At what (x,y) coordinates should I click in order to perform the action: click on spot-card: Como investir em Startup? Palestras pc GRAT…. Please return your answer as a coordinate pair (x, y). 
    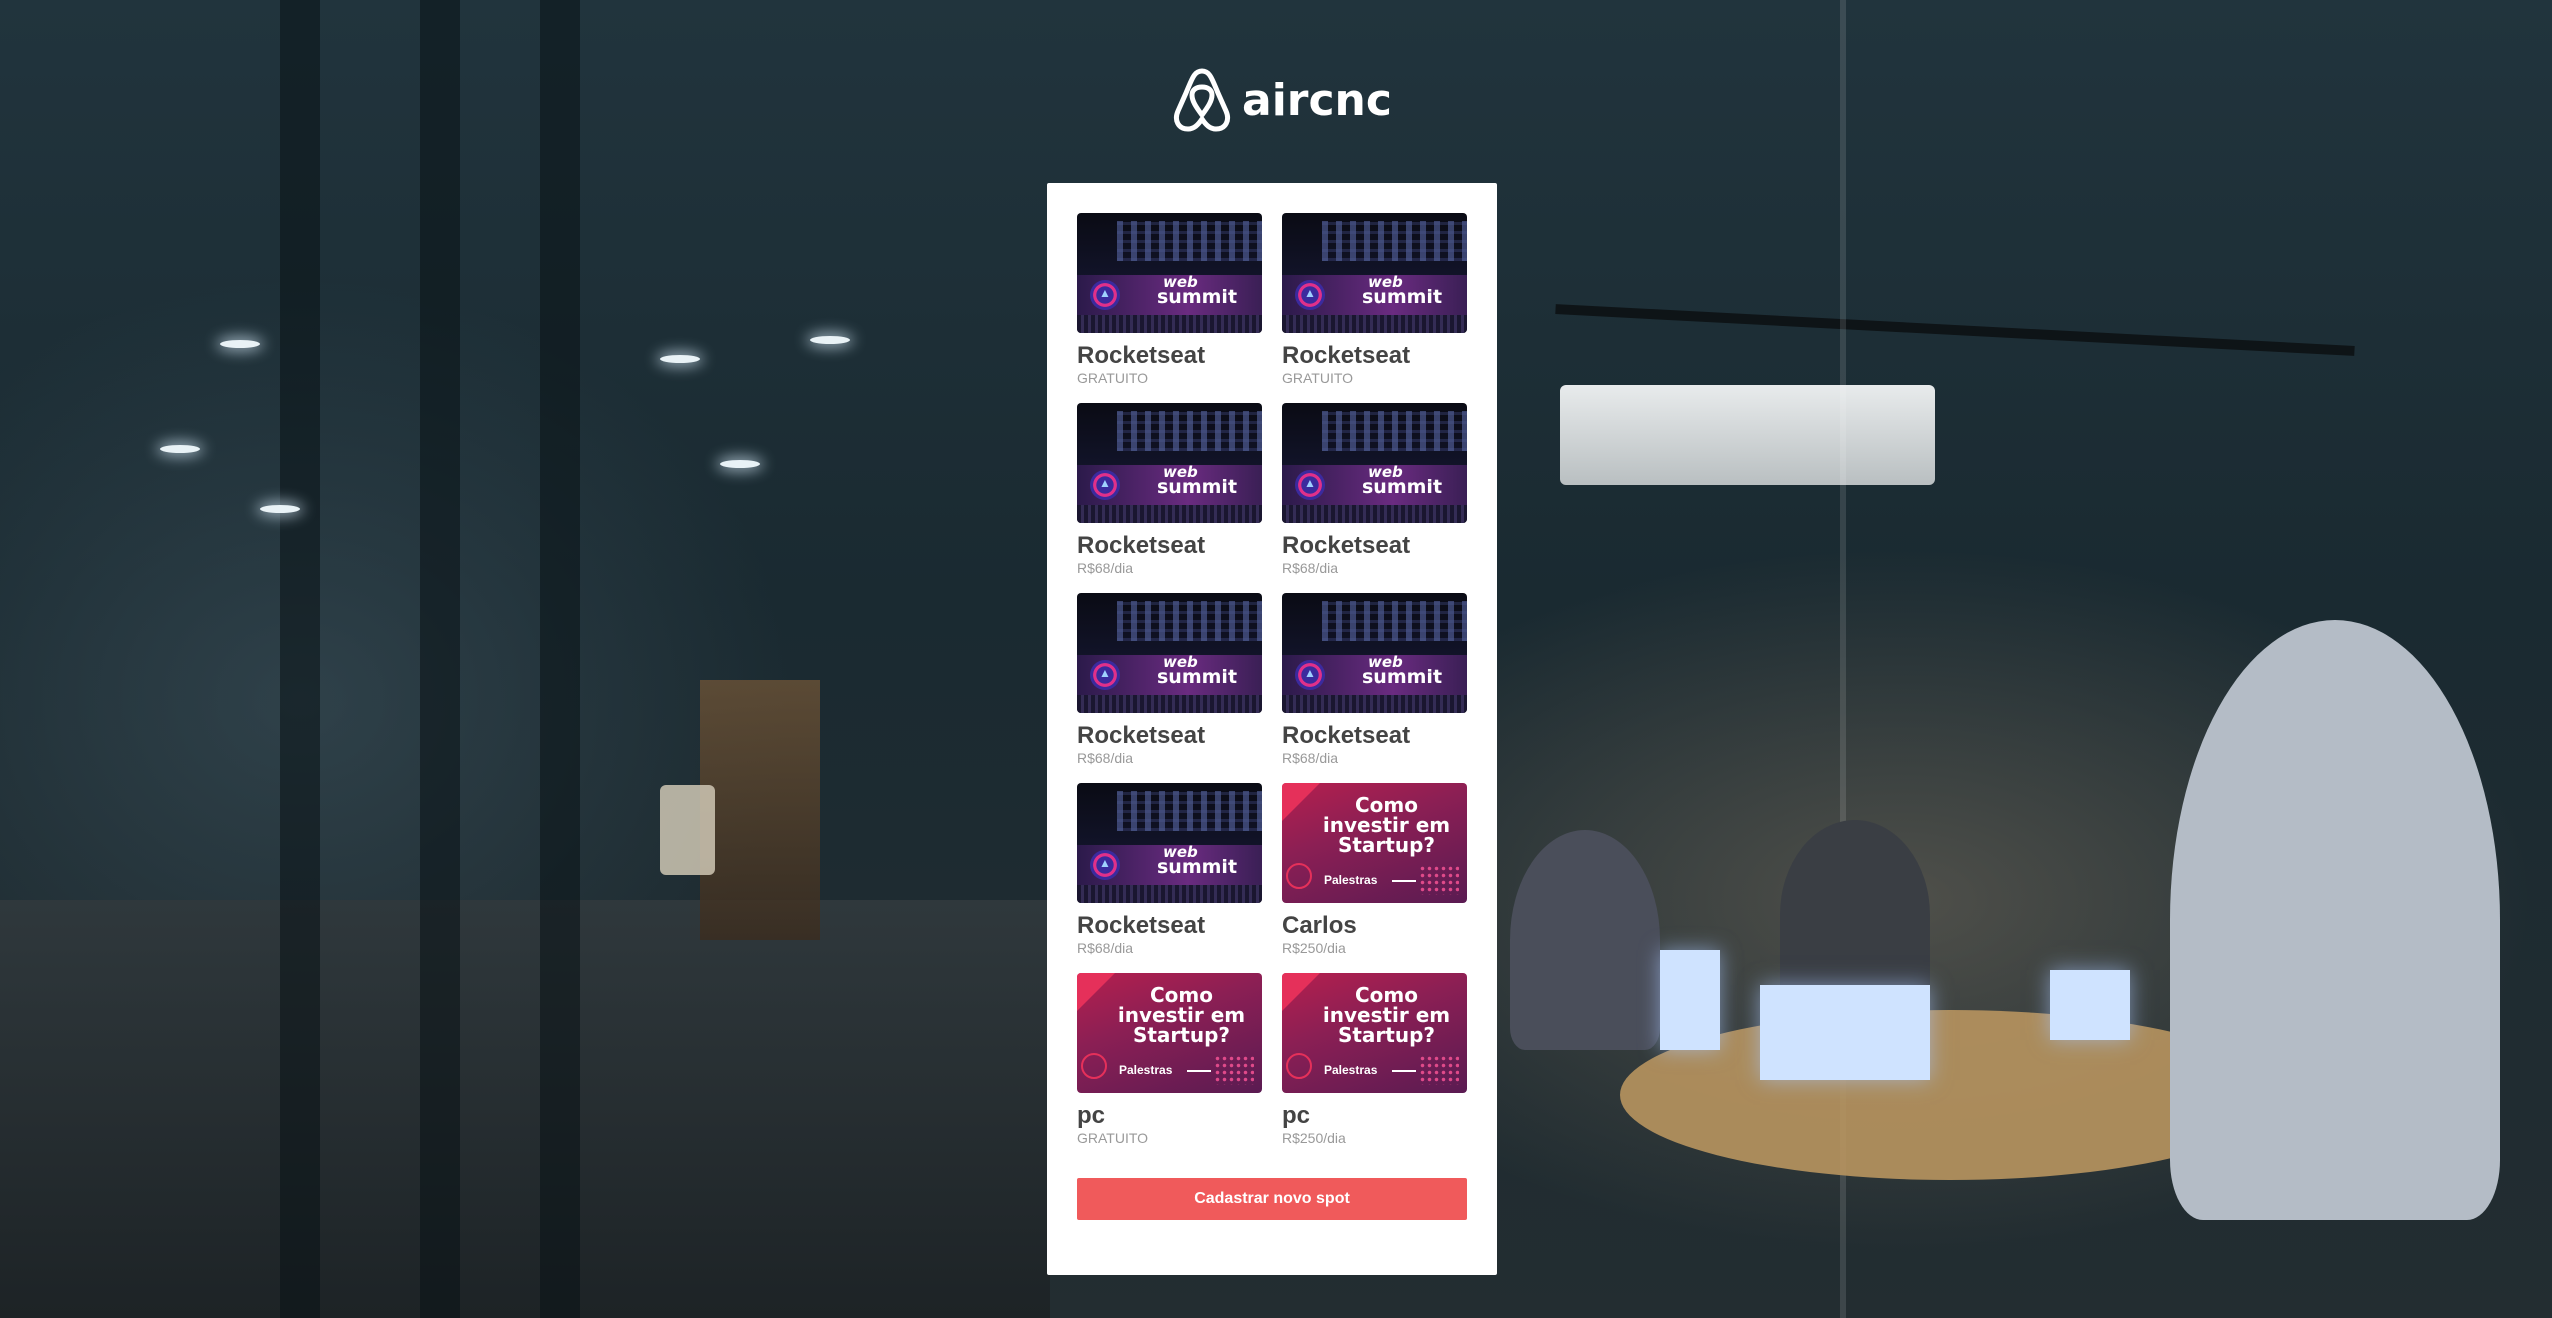
    Looking at the image, I should click on (1169, 1059).